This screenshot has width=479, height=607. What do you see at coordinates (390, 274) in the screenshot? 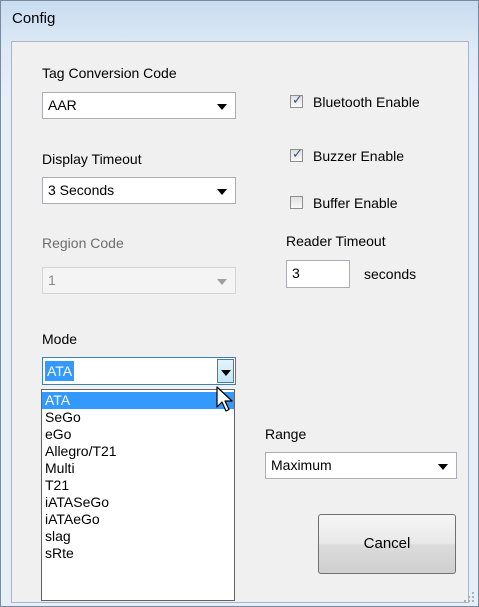
I see `reader-timeout-unit: seconds` at bounding box center [390, 274].